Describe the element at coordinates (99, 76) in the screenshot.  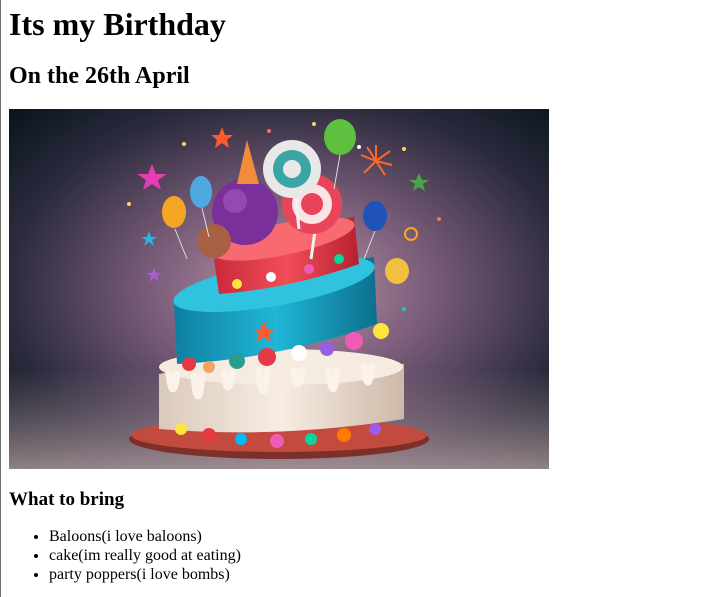
I see `page-subtitle: On the 26th April` at that location.